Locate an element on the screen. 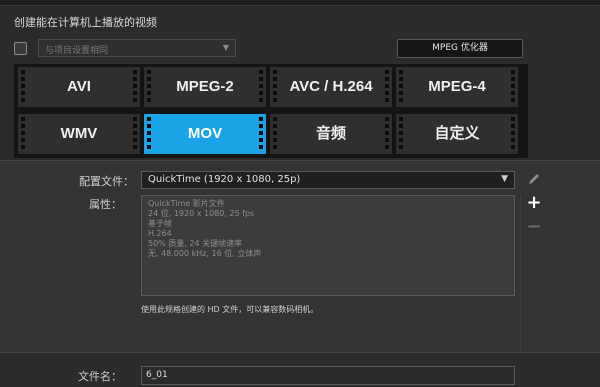 The image size is (600, 387). format-tile-mpeg4: MPEG-4 is located at coordinates (457, 87).